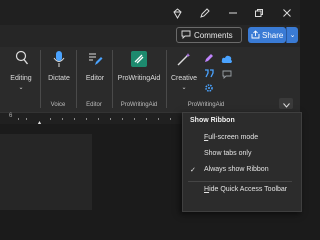  I want to click on prowritingaid-label: ProWritingAid, so click(139, 78).